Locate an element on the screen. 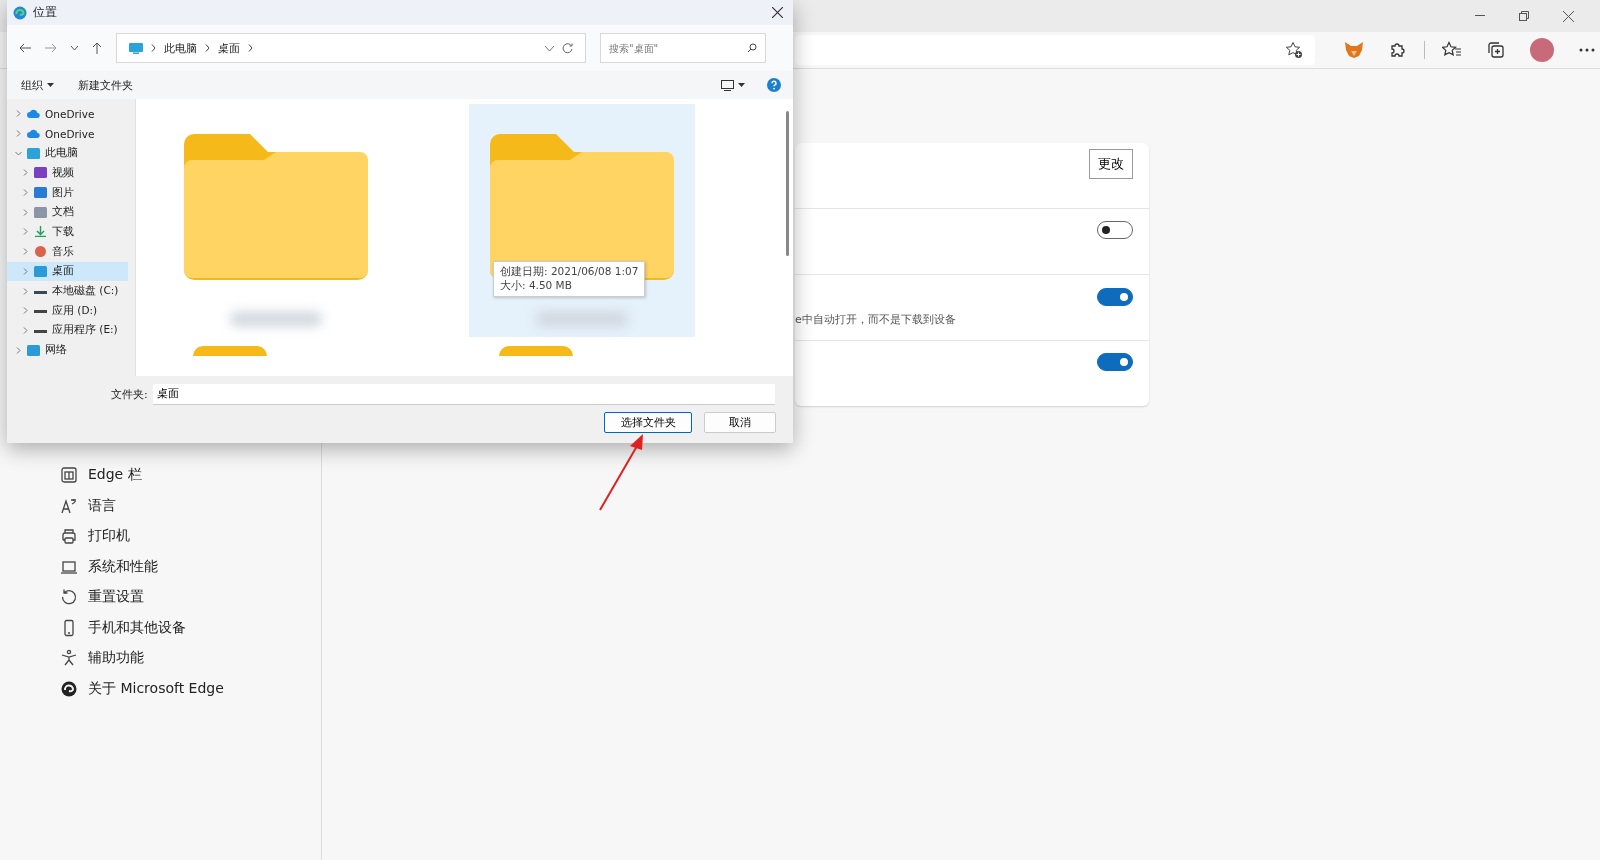 Image resolution: width=1600 pixels, height=860 pixels. dialog-title: 位置 is located at coordinates (45, 12).